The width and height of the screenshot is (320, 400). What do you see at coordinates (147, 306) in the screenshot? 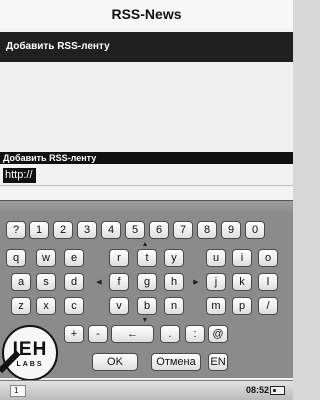
I see `key: b` at bounding box center [147, 306].